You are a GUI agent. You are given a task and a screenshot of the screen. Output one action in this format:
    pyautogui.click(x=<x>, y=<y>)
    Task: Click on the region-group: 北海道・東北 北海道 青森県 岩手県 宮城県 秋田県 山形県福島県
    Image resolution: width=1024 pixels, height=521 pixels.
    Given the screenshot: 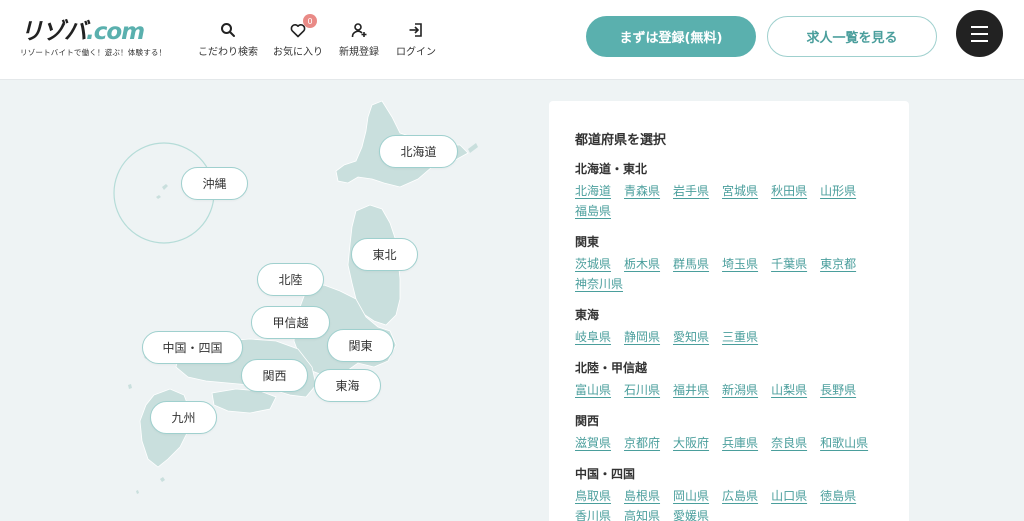 What is the action you would take?
    pyautogui.click(x=729, y=189)
    